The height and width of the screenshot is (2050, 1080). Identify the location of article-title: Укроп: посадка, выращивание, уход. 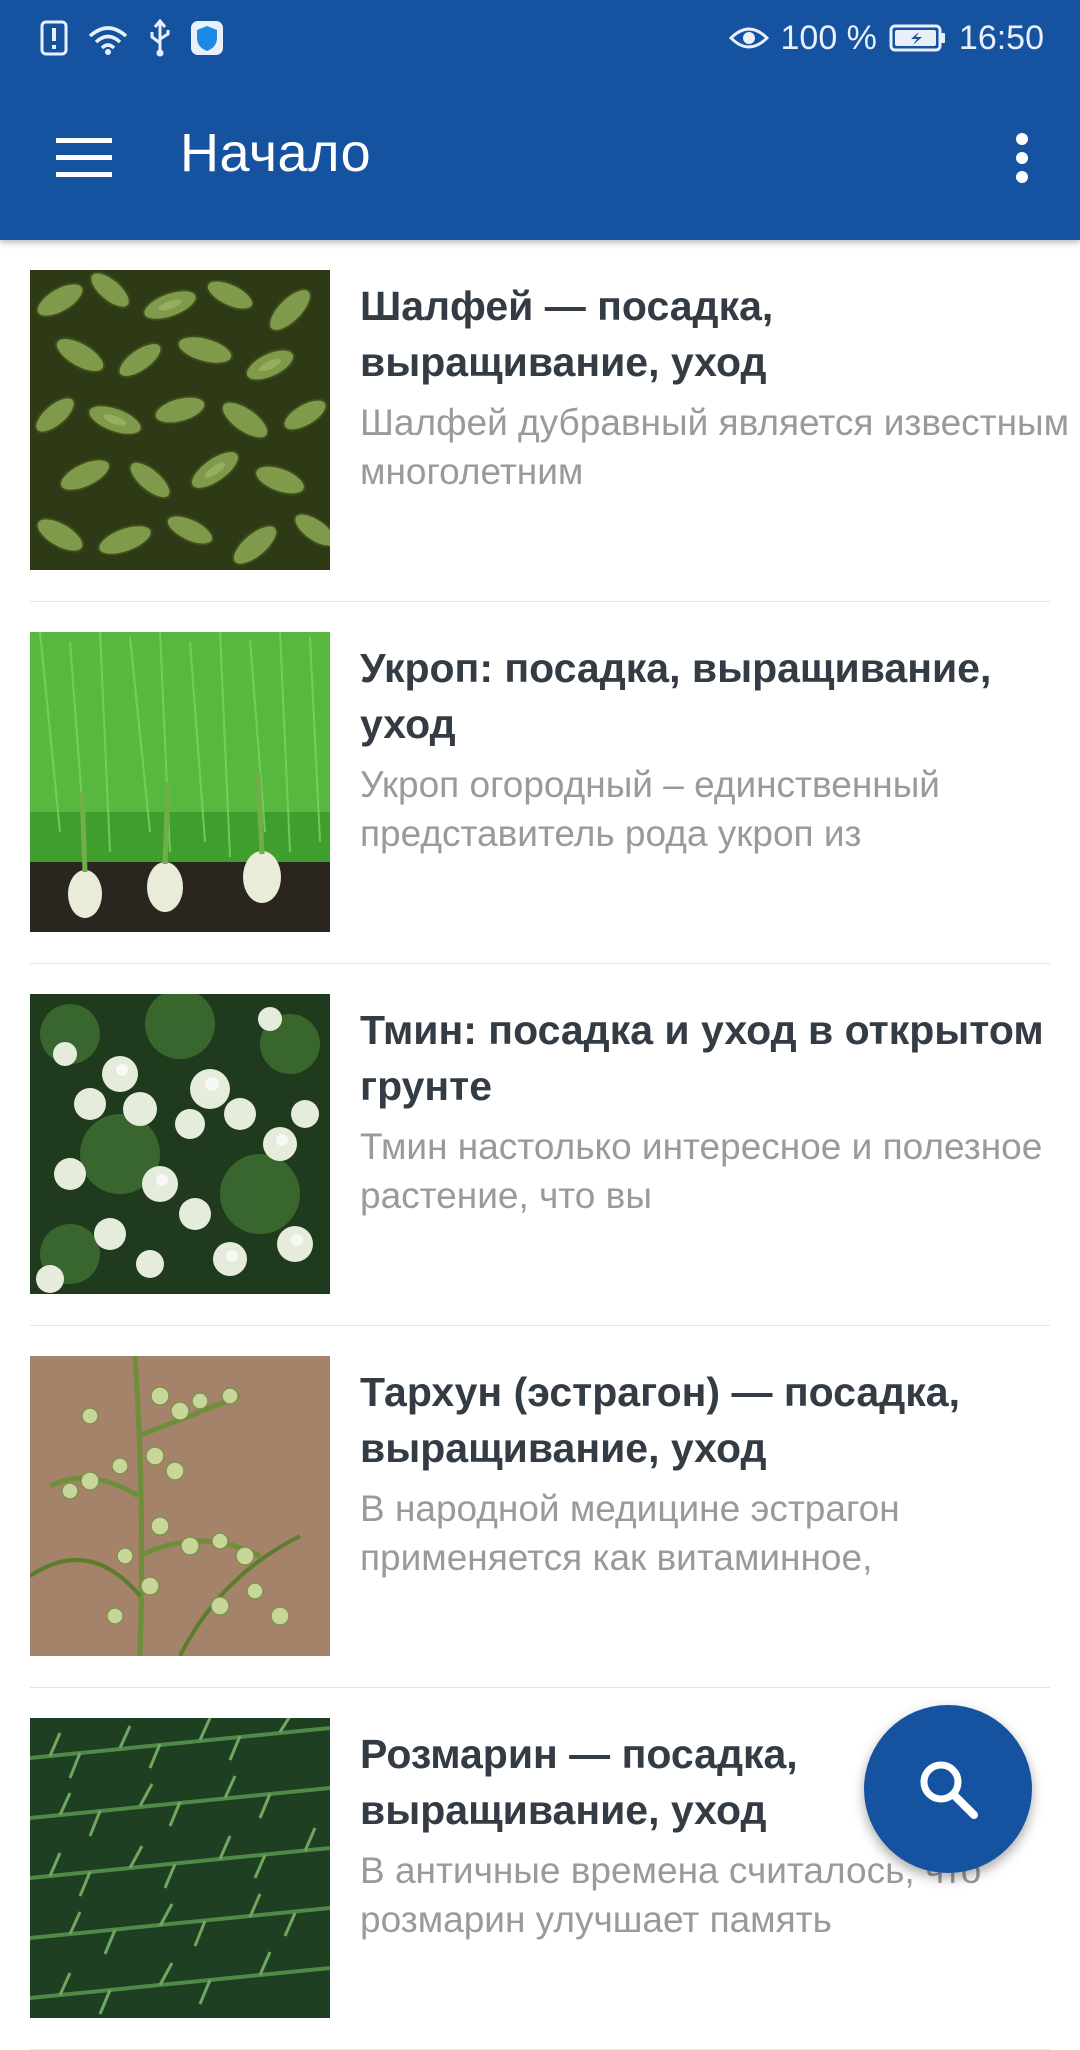
(676, 696).